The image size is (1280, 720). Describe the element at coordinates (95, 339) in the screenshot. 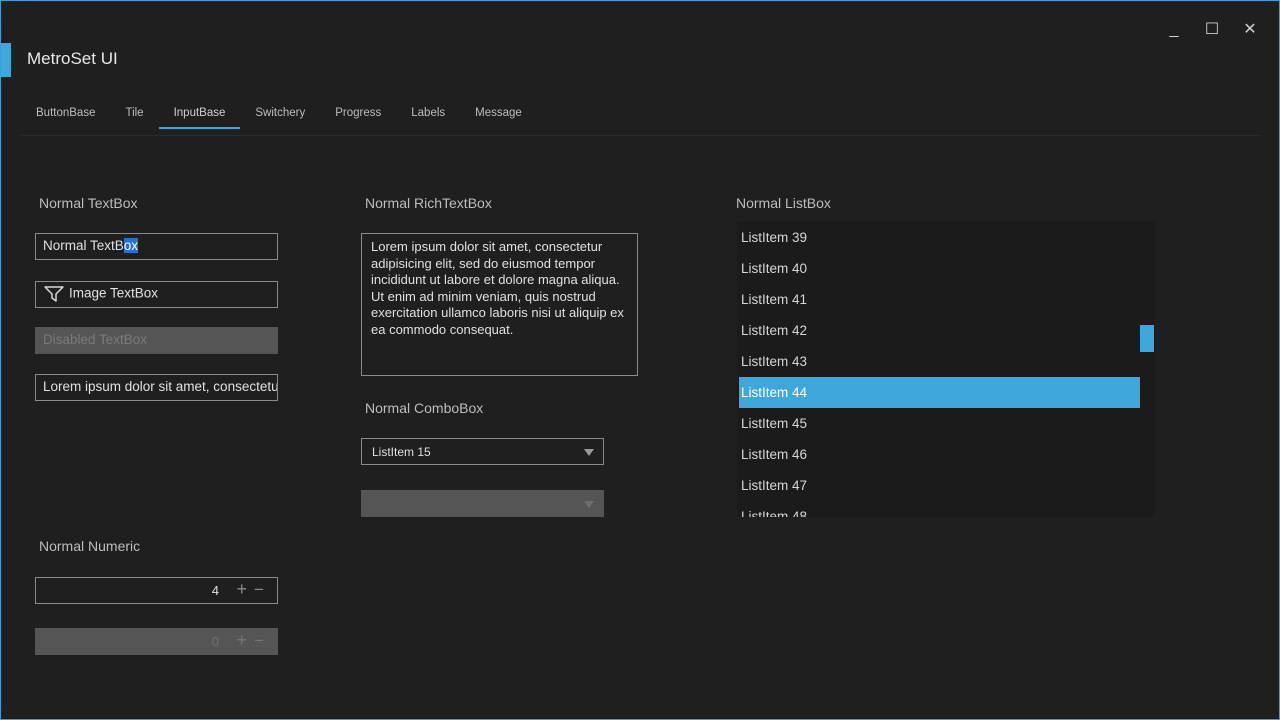

I see `disabled-textbox-text: Disabled TextBox` at that location.